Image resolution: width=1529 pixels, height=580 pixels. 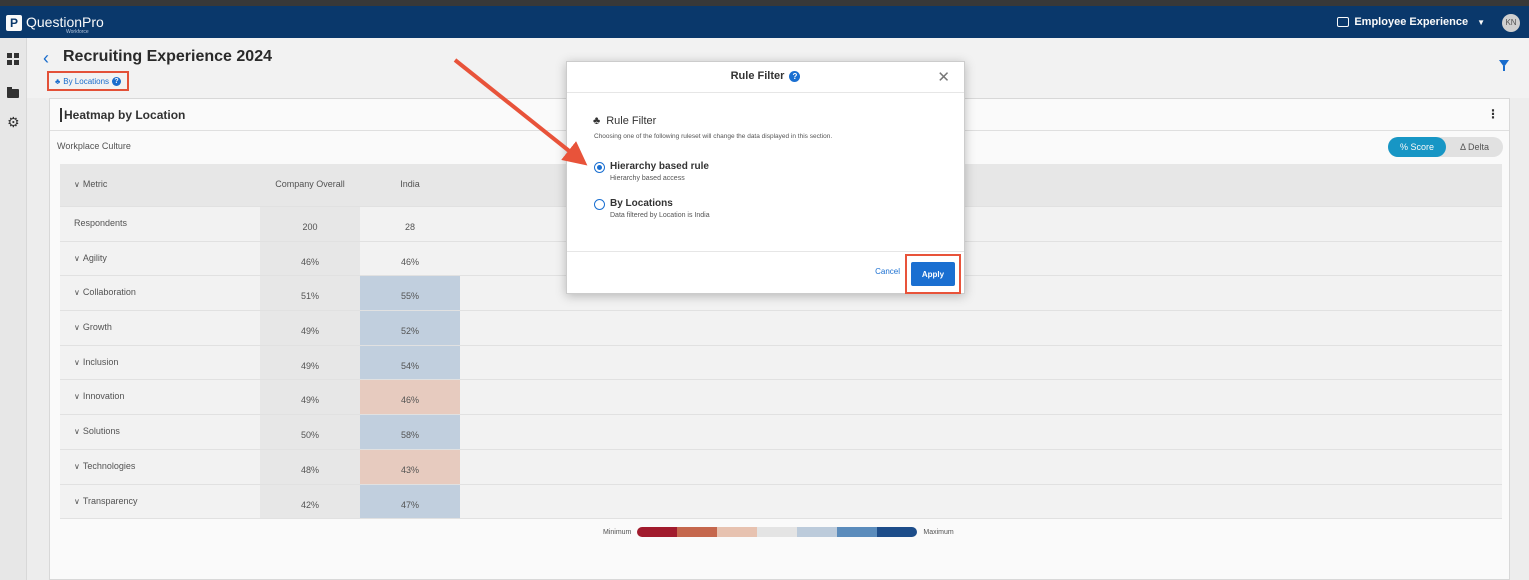 I want to click on apply-highlight: Apply, so click(x=933, y=274).